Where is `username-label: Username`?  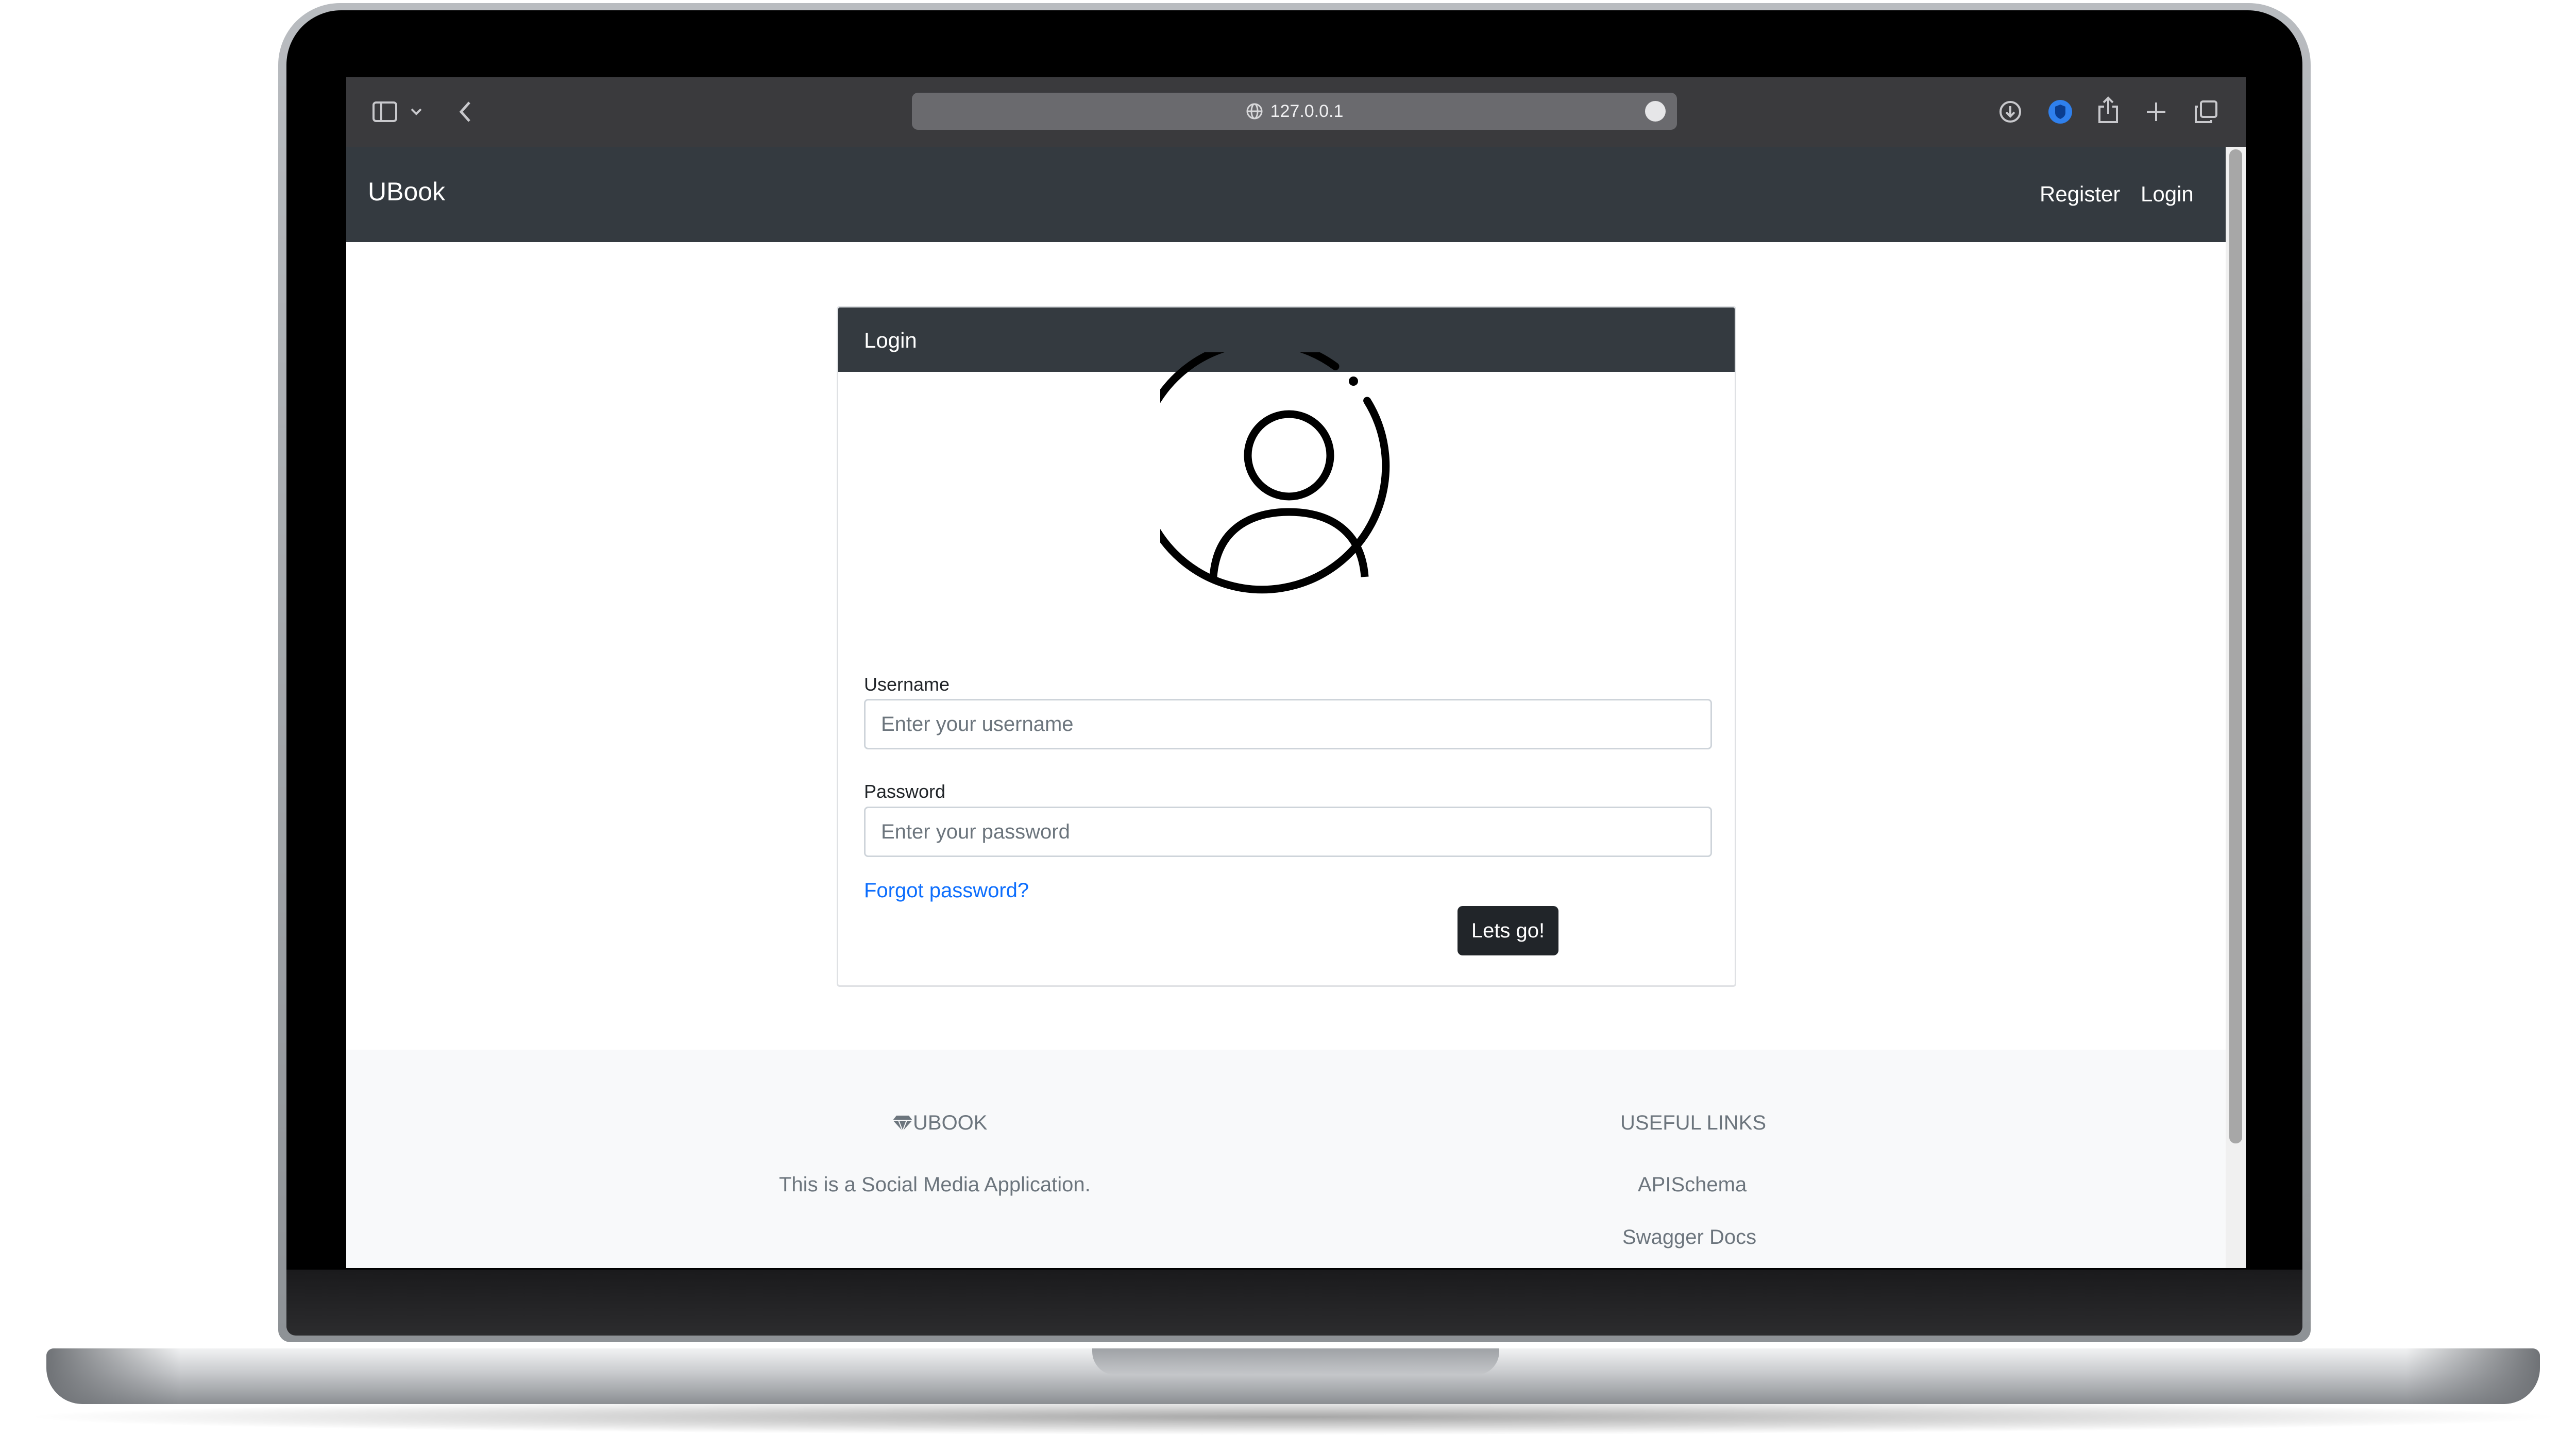 username-label: Username is located at coordinates (907, 684).